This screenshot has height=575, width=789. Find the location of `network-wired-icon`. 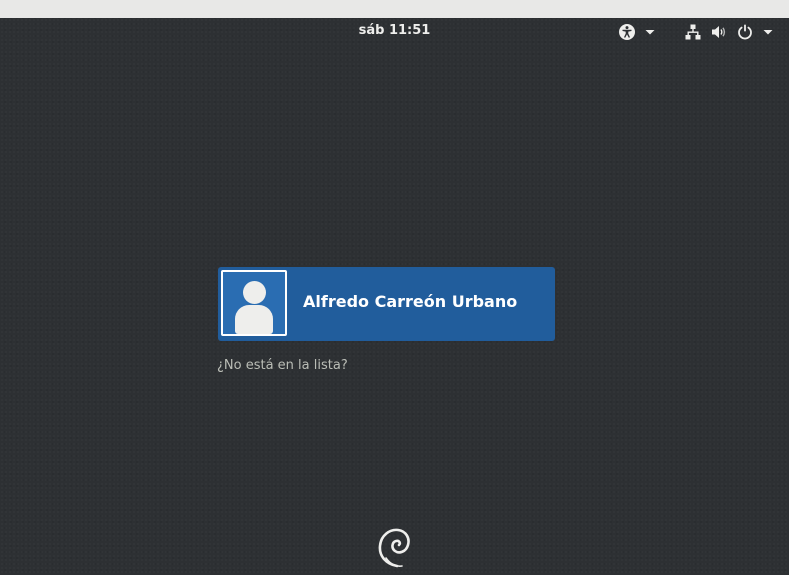

network-wired-icon is located at coordinates (693, 32).